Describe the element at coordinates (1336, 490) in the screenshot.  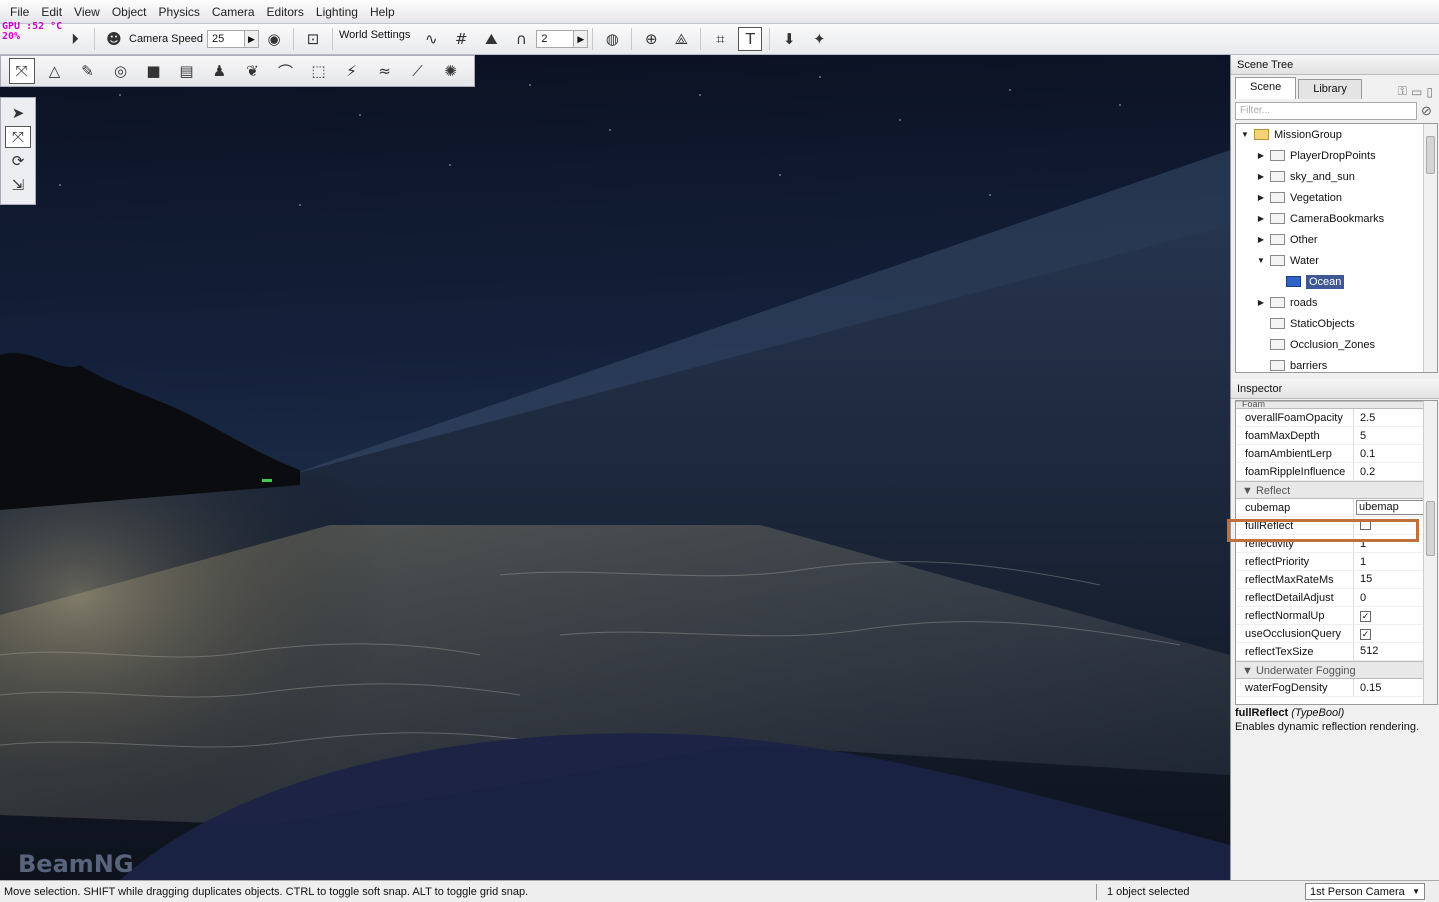
I see `group-reflect: ▼ Reflect` at that location.